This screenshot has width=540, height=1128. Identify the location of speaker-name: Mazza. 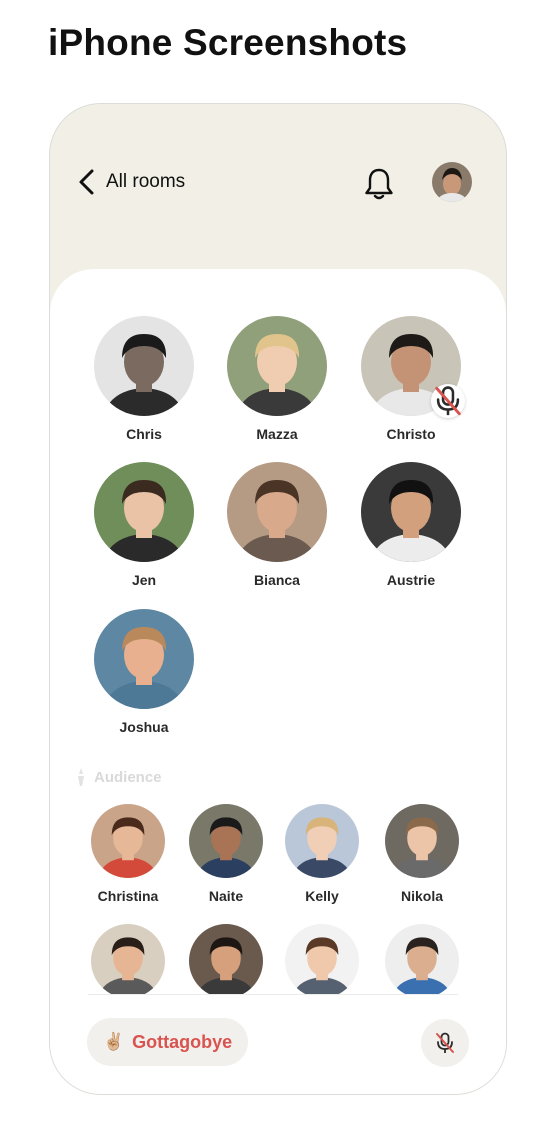
(277, 434).